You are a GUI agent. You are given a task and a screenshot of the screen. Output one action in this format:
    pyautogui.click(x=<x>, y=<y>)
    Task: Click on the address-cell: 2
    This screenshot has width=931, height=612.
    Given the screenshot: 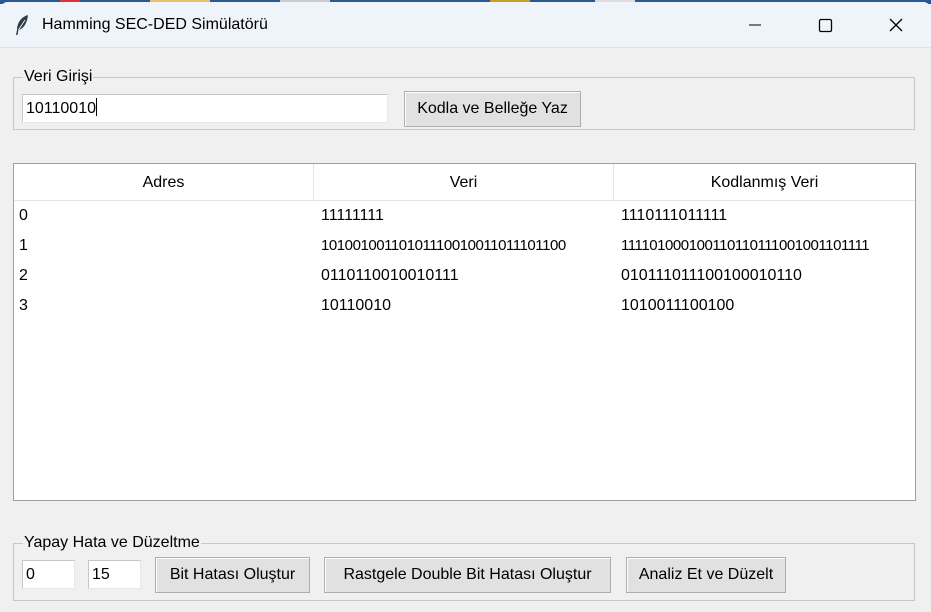 What is the action you would take?
    pyautogui.click(x=23, y=275)
    